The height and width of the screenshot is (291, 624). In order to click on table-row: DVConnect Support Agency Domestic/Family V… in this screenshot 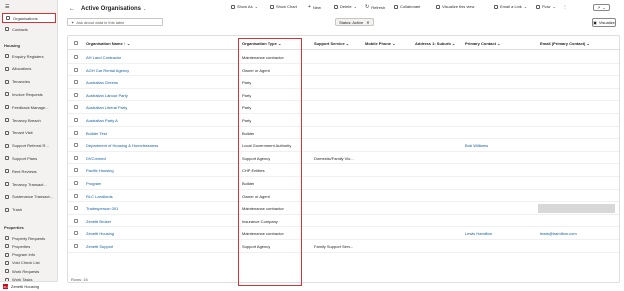, I will do `click(343, 158)`.